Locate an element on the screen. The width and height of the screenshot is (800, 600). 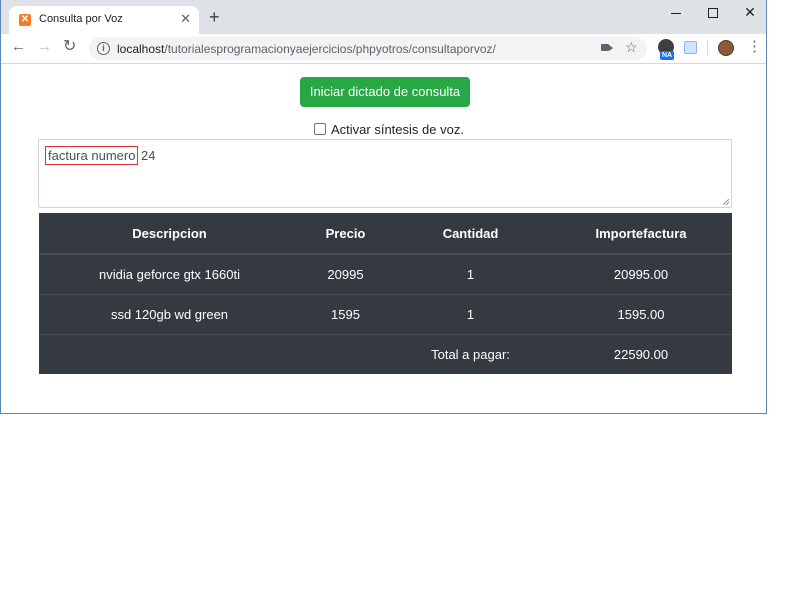
cell-importe: 20995.00 is located at coordinates (641, 274).